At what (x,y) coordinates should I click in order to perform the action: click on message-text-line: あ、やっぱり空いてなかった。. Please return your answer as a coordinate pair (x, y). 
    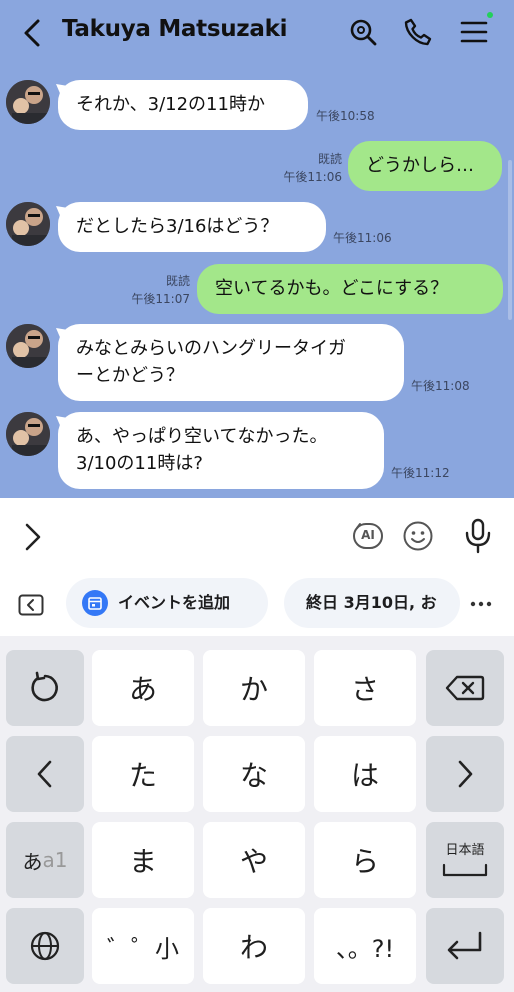
    Looking at the image, I should click on (202, 436).